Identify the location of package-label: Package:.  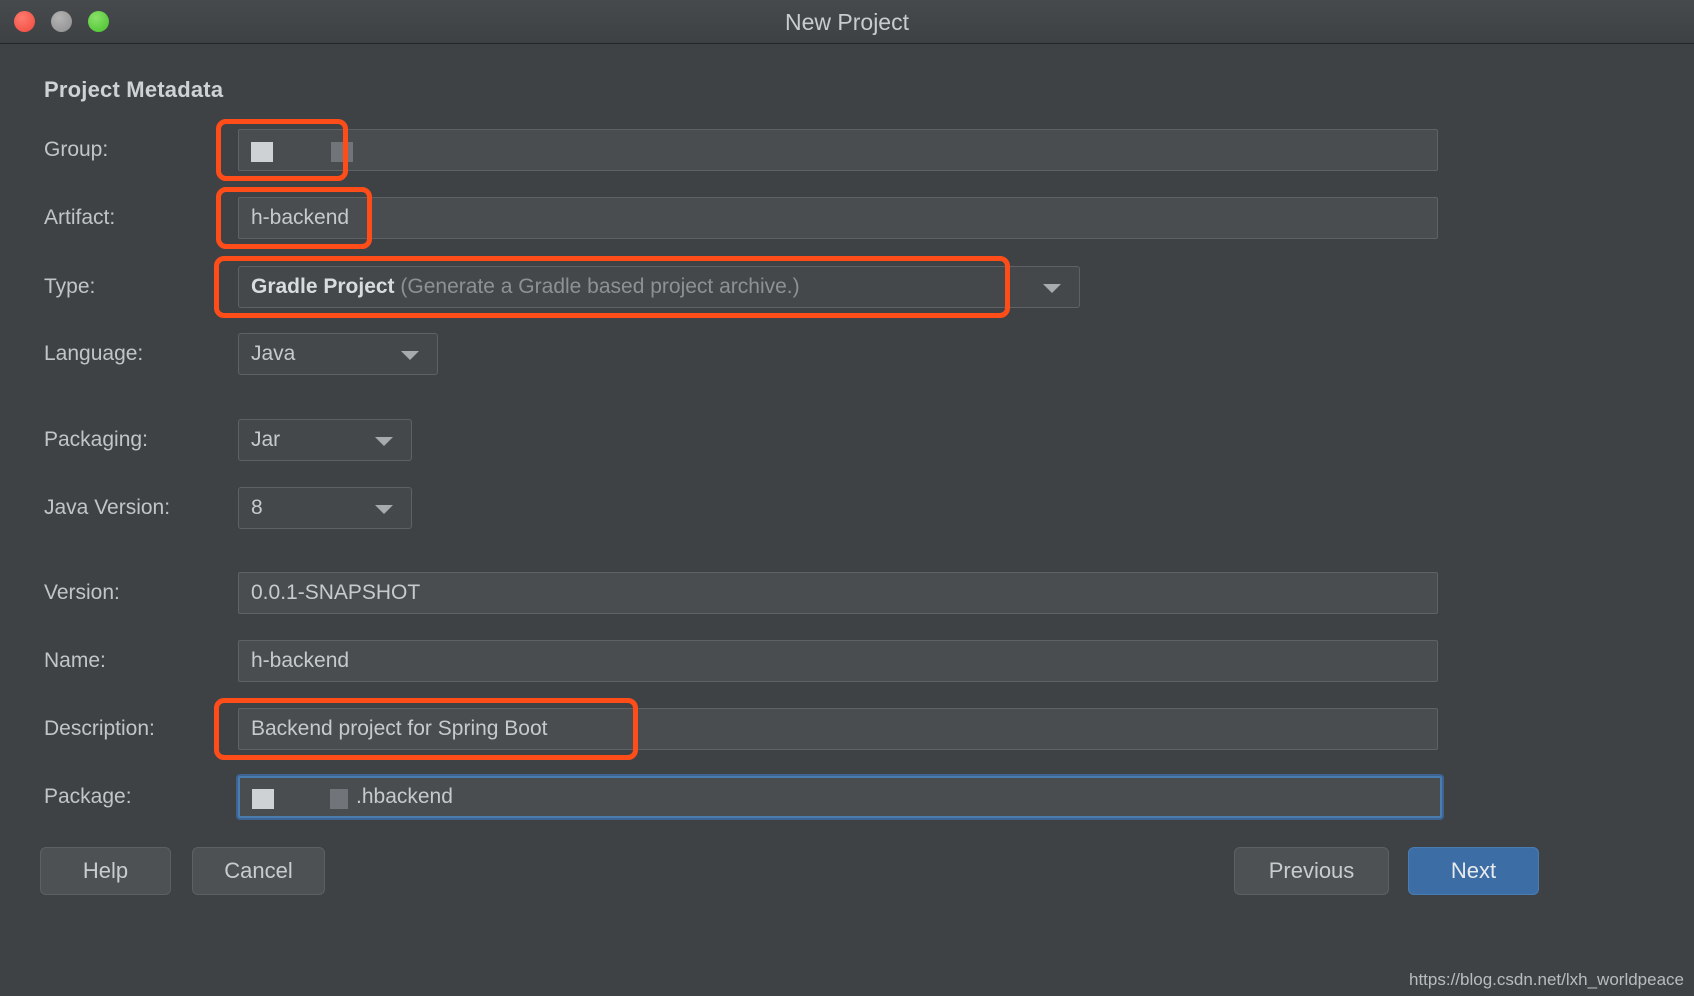
(88, 796).